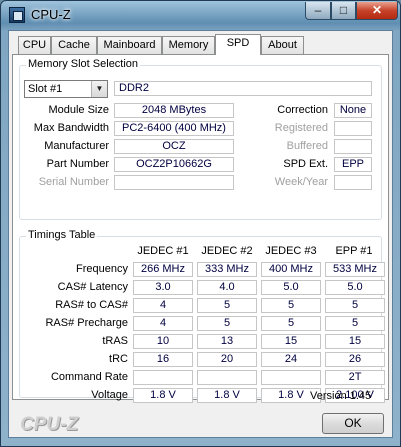 The image size is (401, 447). What do you see at coordinates (76, 146) in the screenshot?
I see `manufacturer-label: Manufacturer` at bounding box center [76, 146].